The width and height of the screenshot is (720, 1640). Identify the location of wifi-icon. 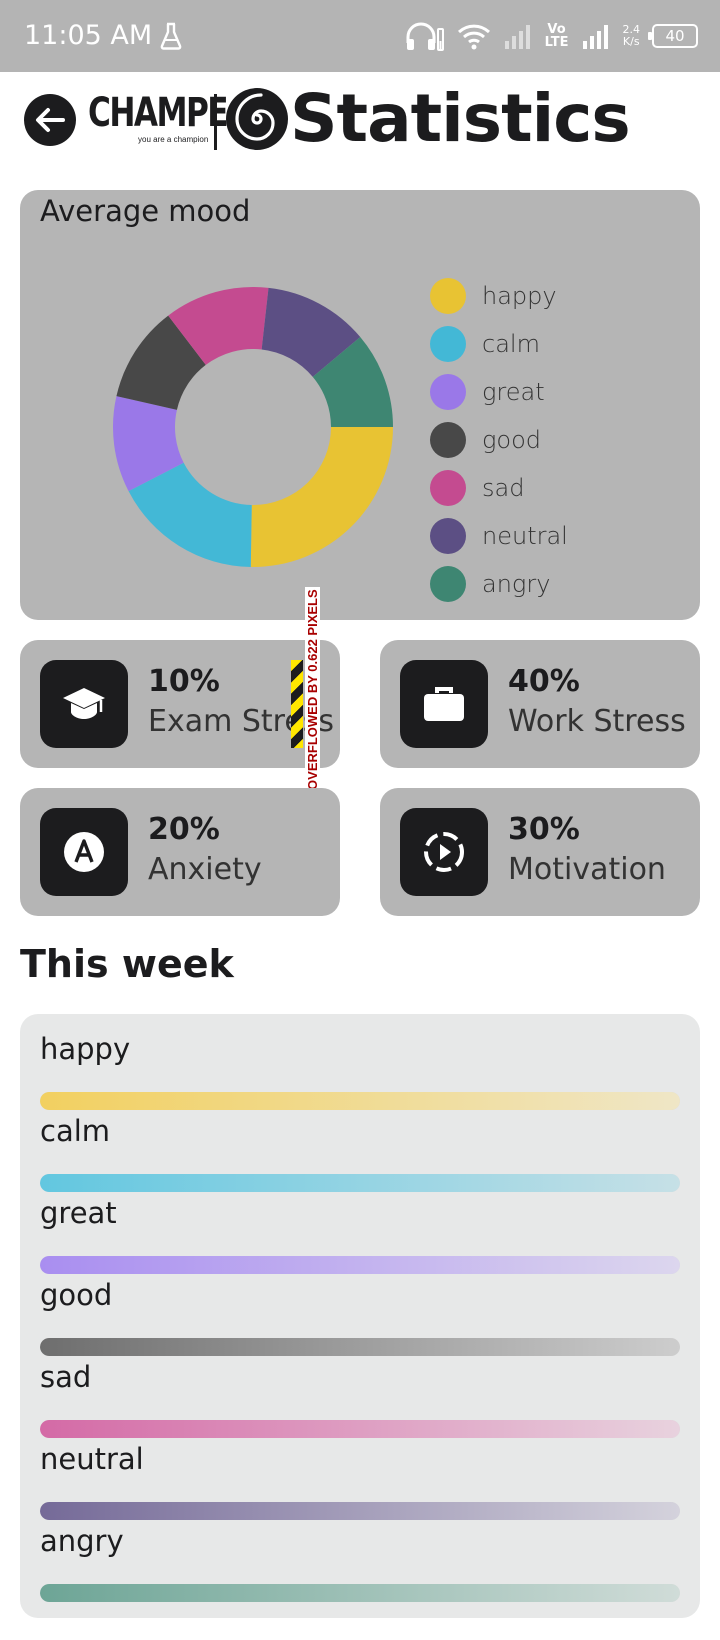
(473, 37).